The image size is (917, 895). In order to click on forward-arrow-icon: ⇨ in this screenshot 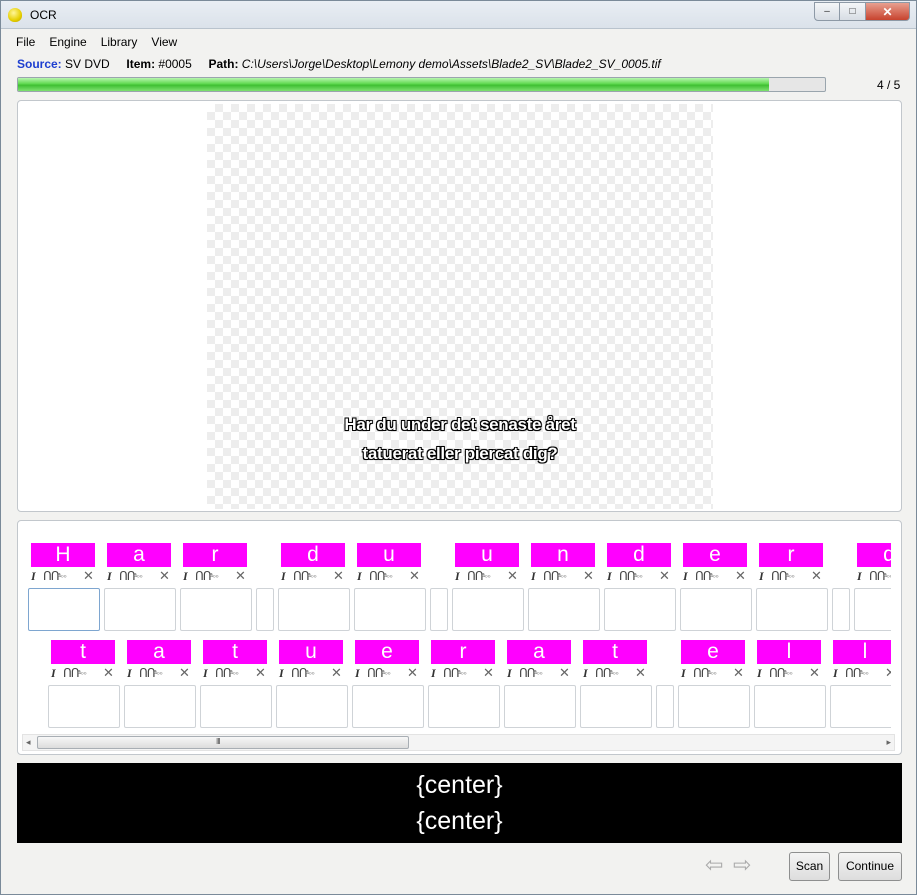, I will do `click(744, 865)`.